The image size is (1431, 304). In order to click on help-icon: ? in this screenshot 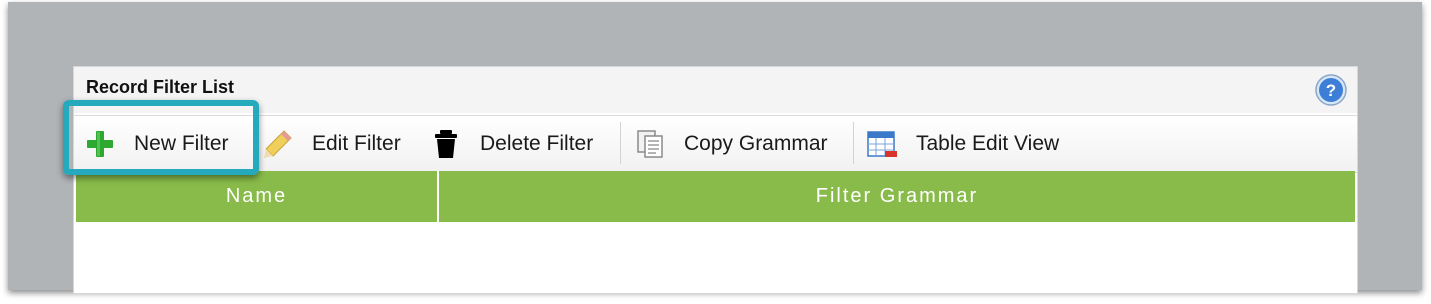, I will do `click(1331, 90)`.